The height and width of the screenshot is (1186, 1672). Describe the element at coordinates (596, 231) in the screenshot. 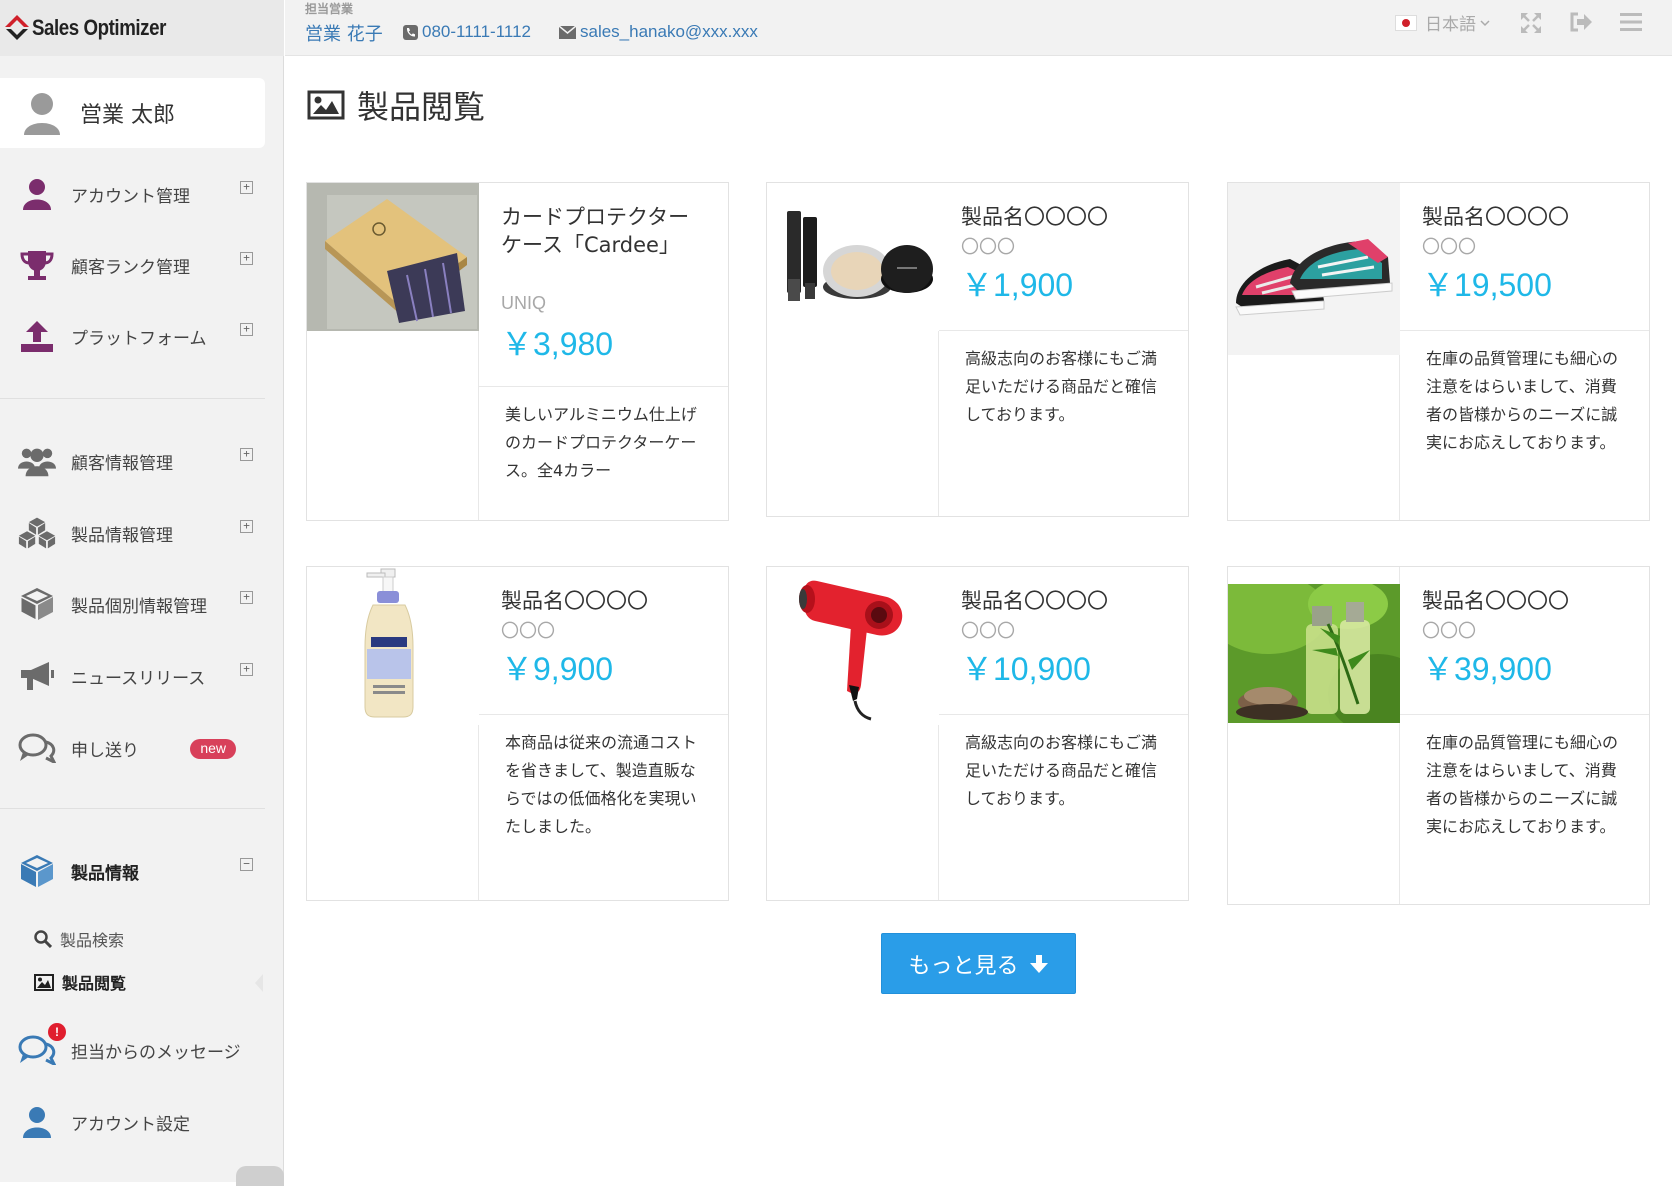

I see `product-name: カードプロテクターケース「Cardee」` at that location.